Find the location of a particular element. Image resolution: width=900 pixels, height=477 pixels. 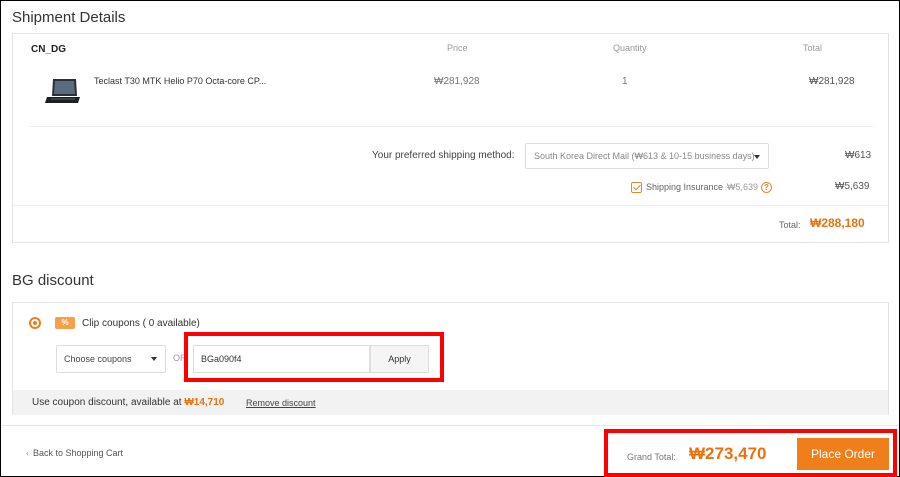

available-discount-amount: ₩14,710 is located at coordinates (204, 402).